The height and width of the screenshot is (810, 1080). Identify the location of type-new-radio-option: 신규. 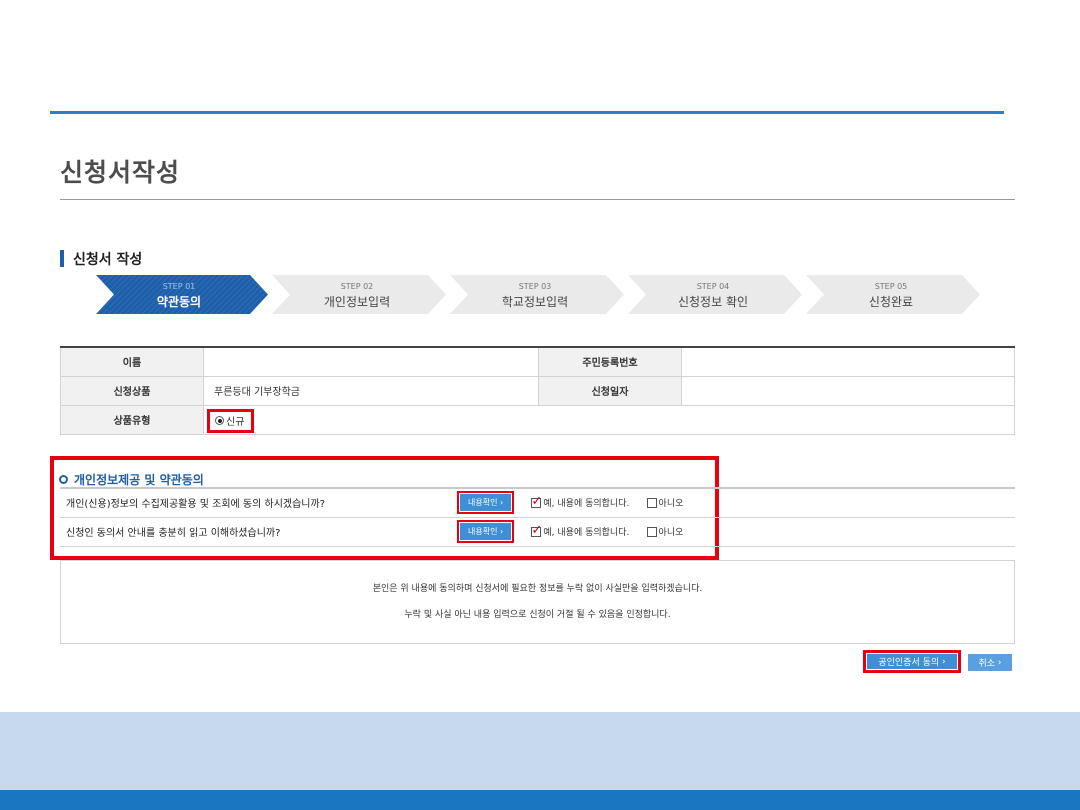
(230, 420).